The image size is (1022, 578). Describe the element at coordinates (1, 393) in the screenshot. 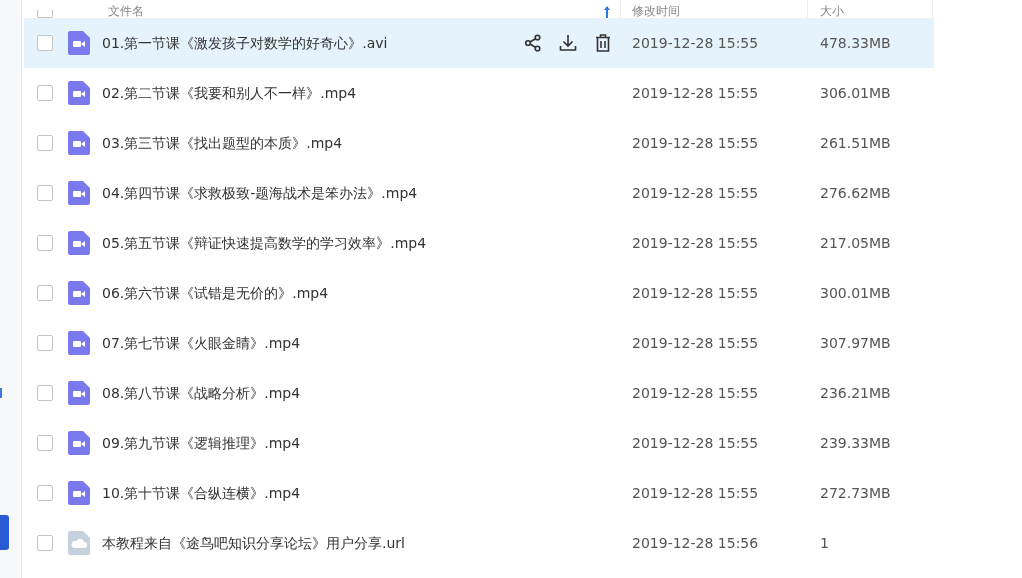

I see `sidebar-marker` at that location.